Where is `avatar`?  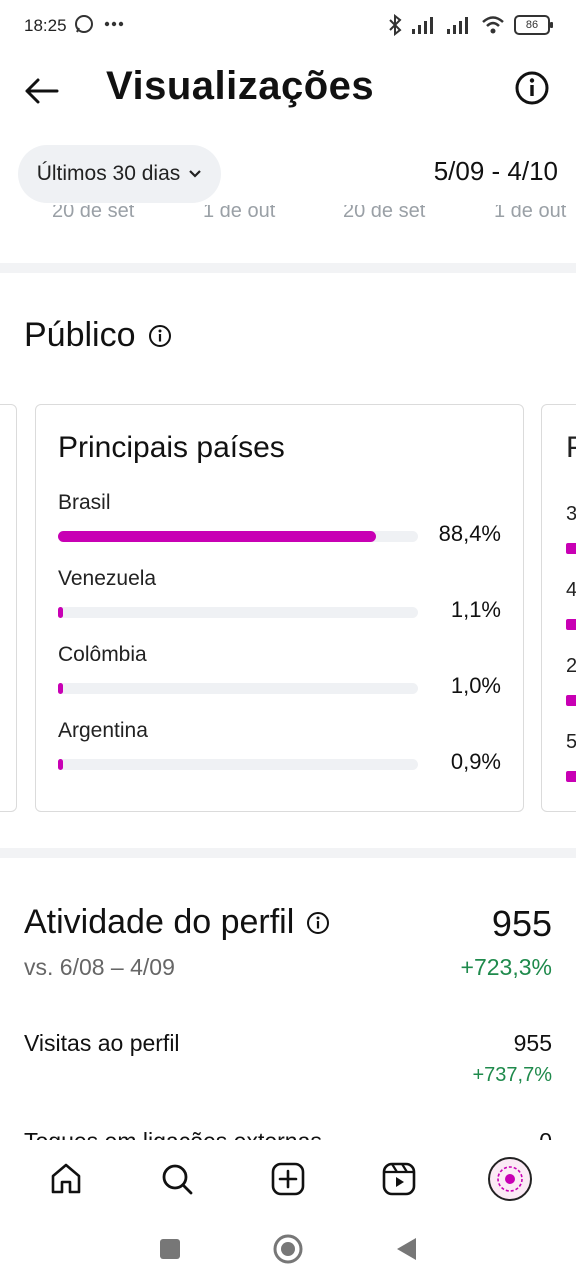 avatar is located at coordinates (510, 1179).